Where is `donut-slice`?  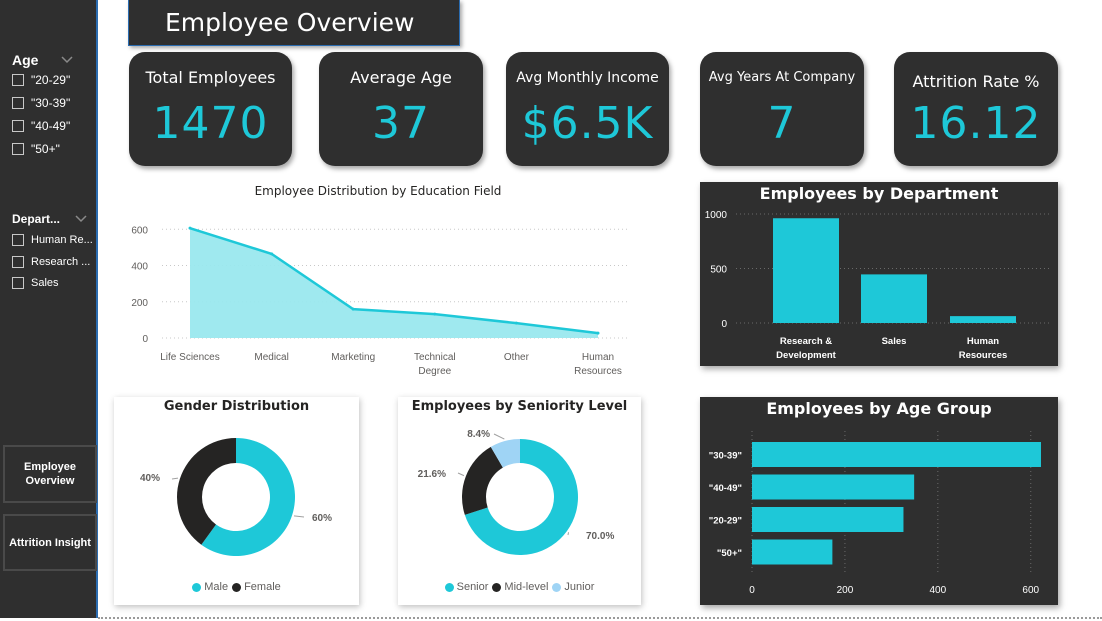
donut-slice is located at coordinates (206, 491).